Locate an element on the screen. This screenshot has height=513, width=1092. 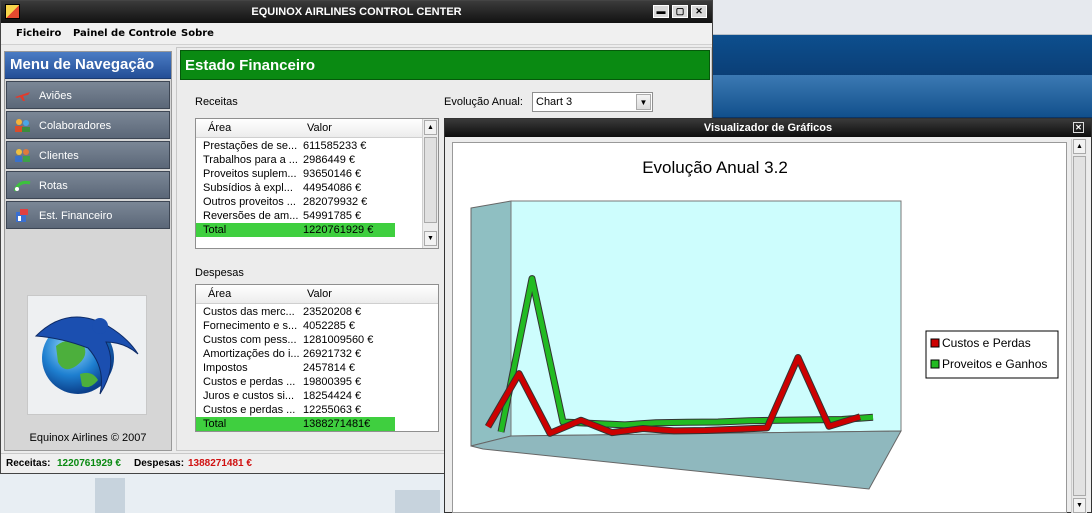
table-row: Amortizações do i... 26921732 € is located at coordinates (317, 354).